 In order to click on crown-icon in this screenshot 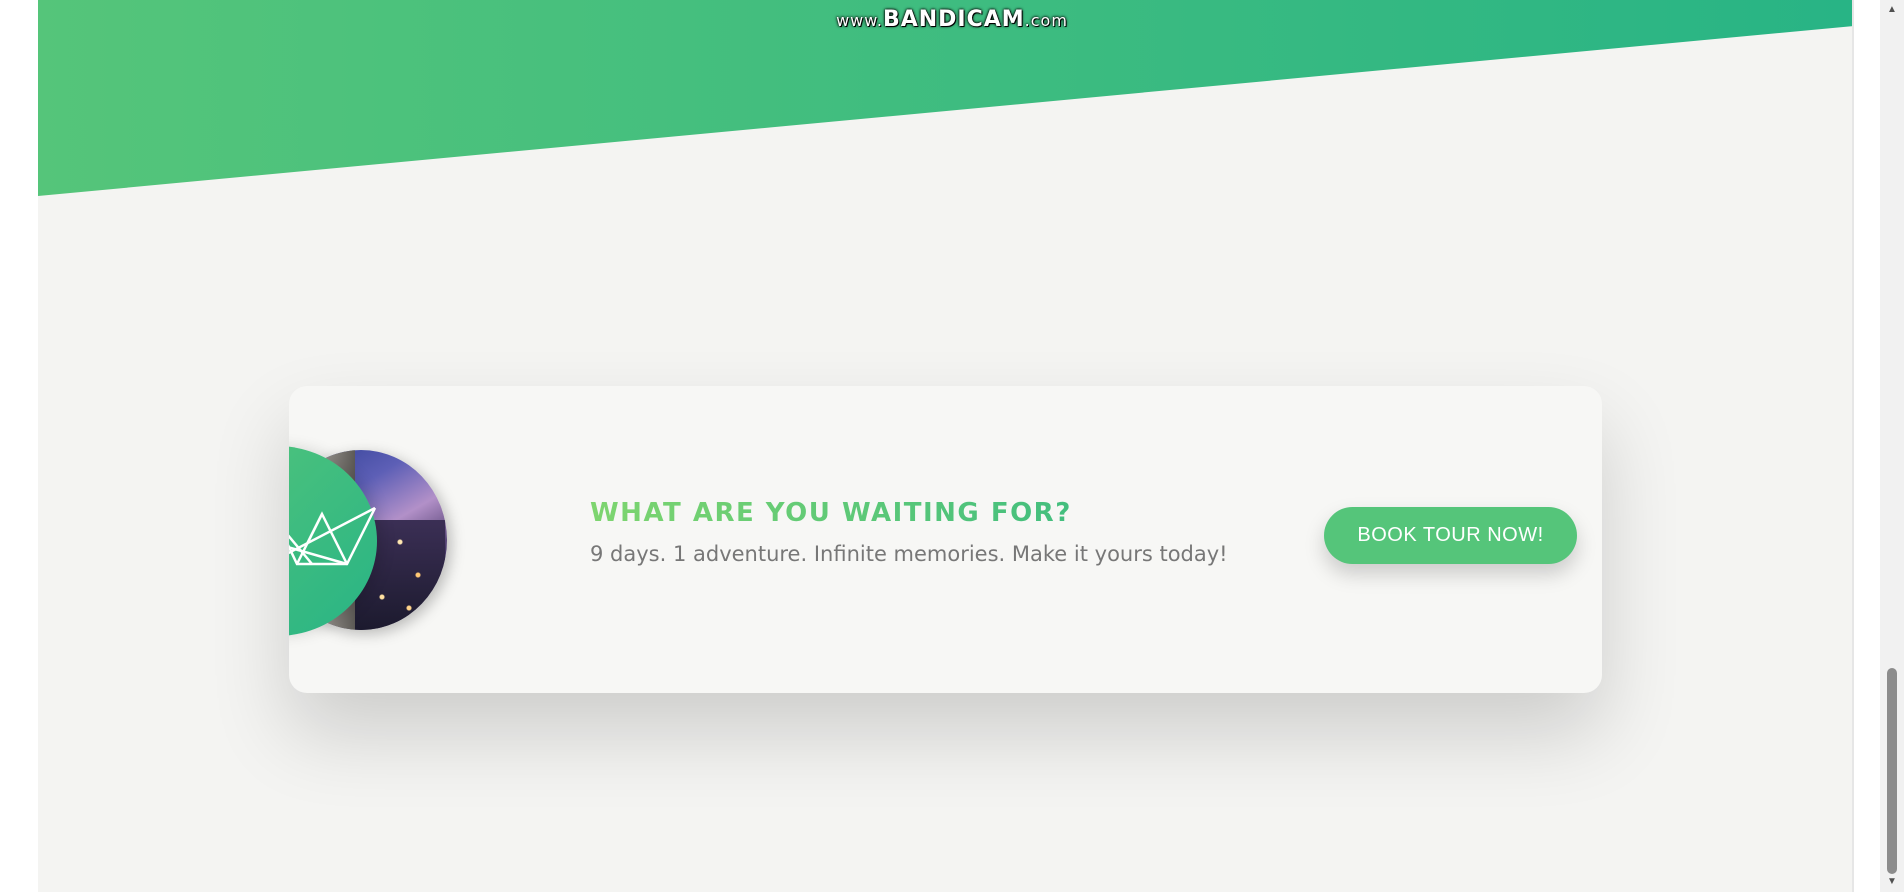, I will do `click(333, 536)`.